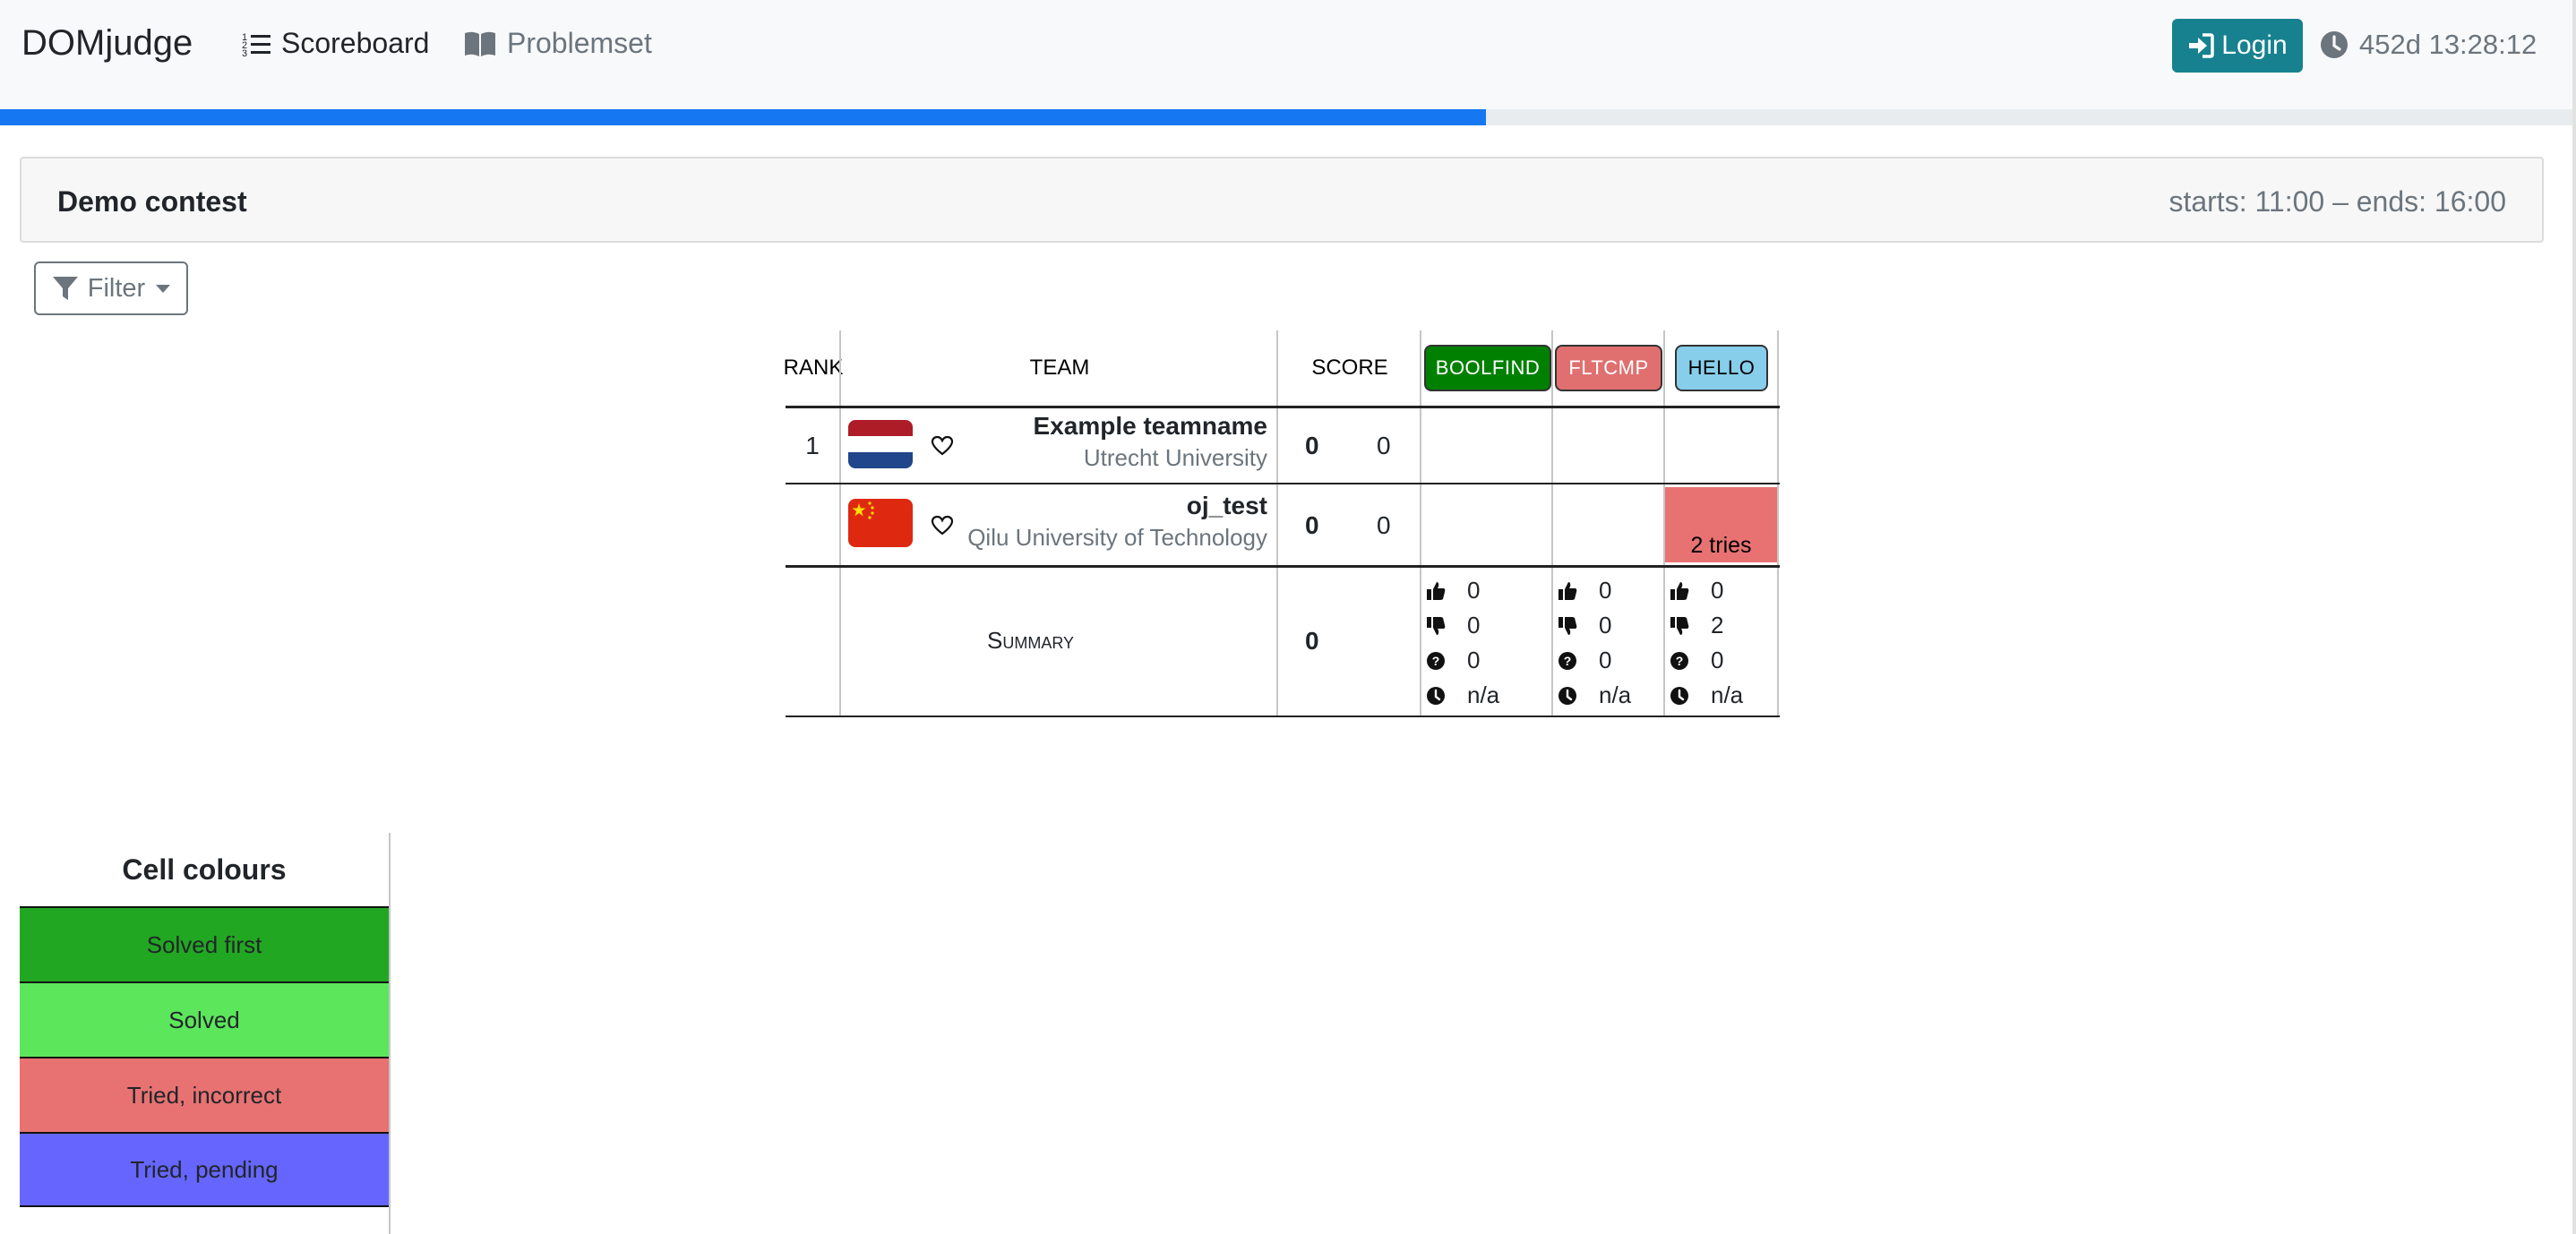 The height and width of the screenshot is (1234, 2576). What do you see at coordinates (204, 944) in the screenshot?
I see `legend-solved-first: Solved first` at bounding box center [204, 944].